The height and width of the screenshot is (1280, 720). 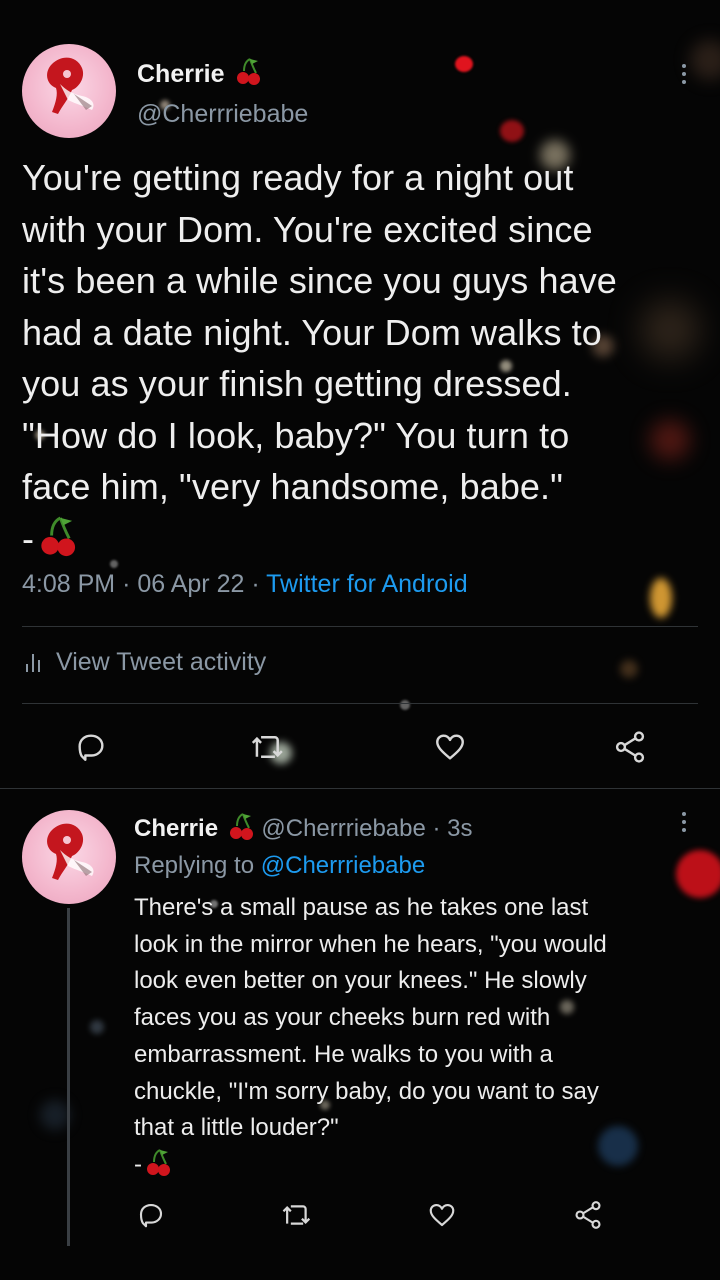 What do you see at coordinates (199, 75) in the screenshot?
I see `author-name: Cherrie` at bounding box center [199, 75].